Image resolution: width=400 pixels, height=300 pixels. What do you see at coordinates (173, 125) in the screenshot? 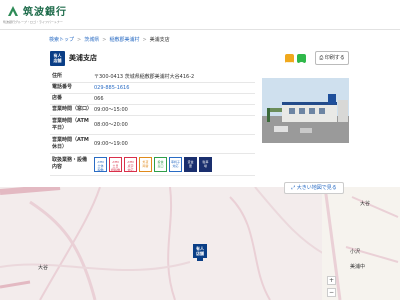
I see `atm-weekday-hours-value: 08:00～20:00` at bounding box center [173, 125].